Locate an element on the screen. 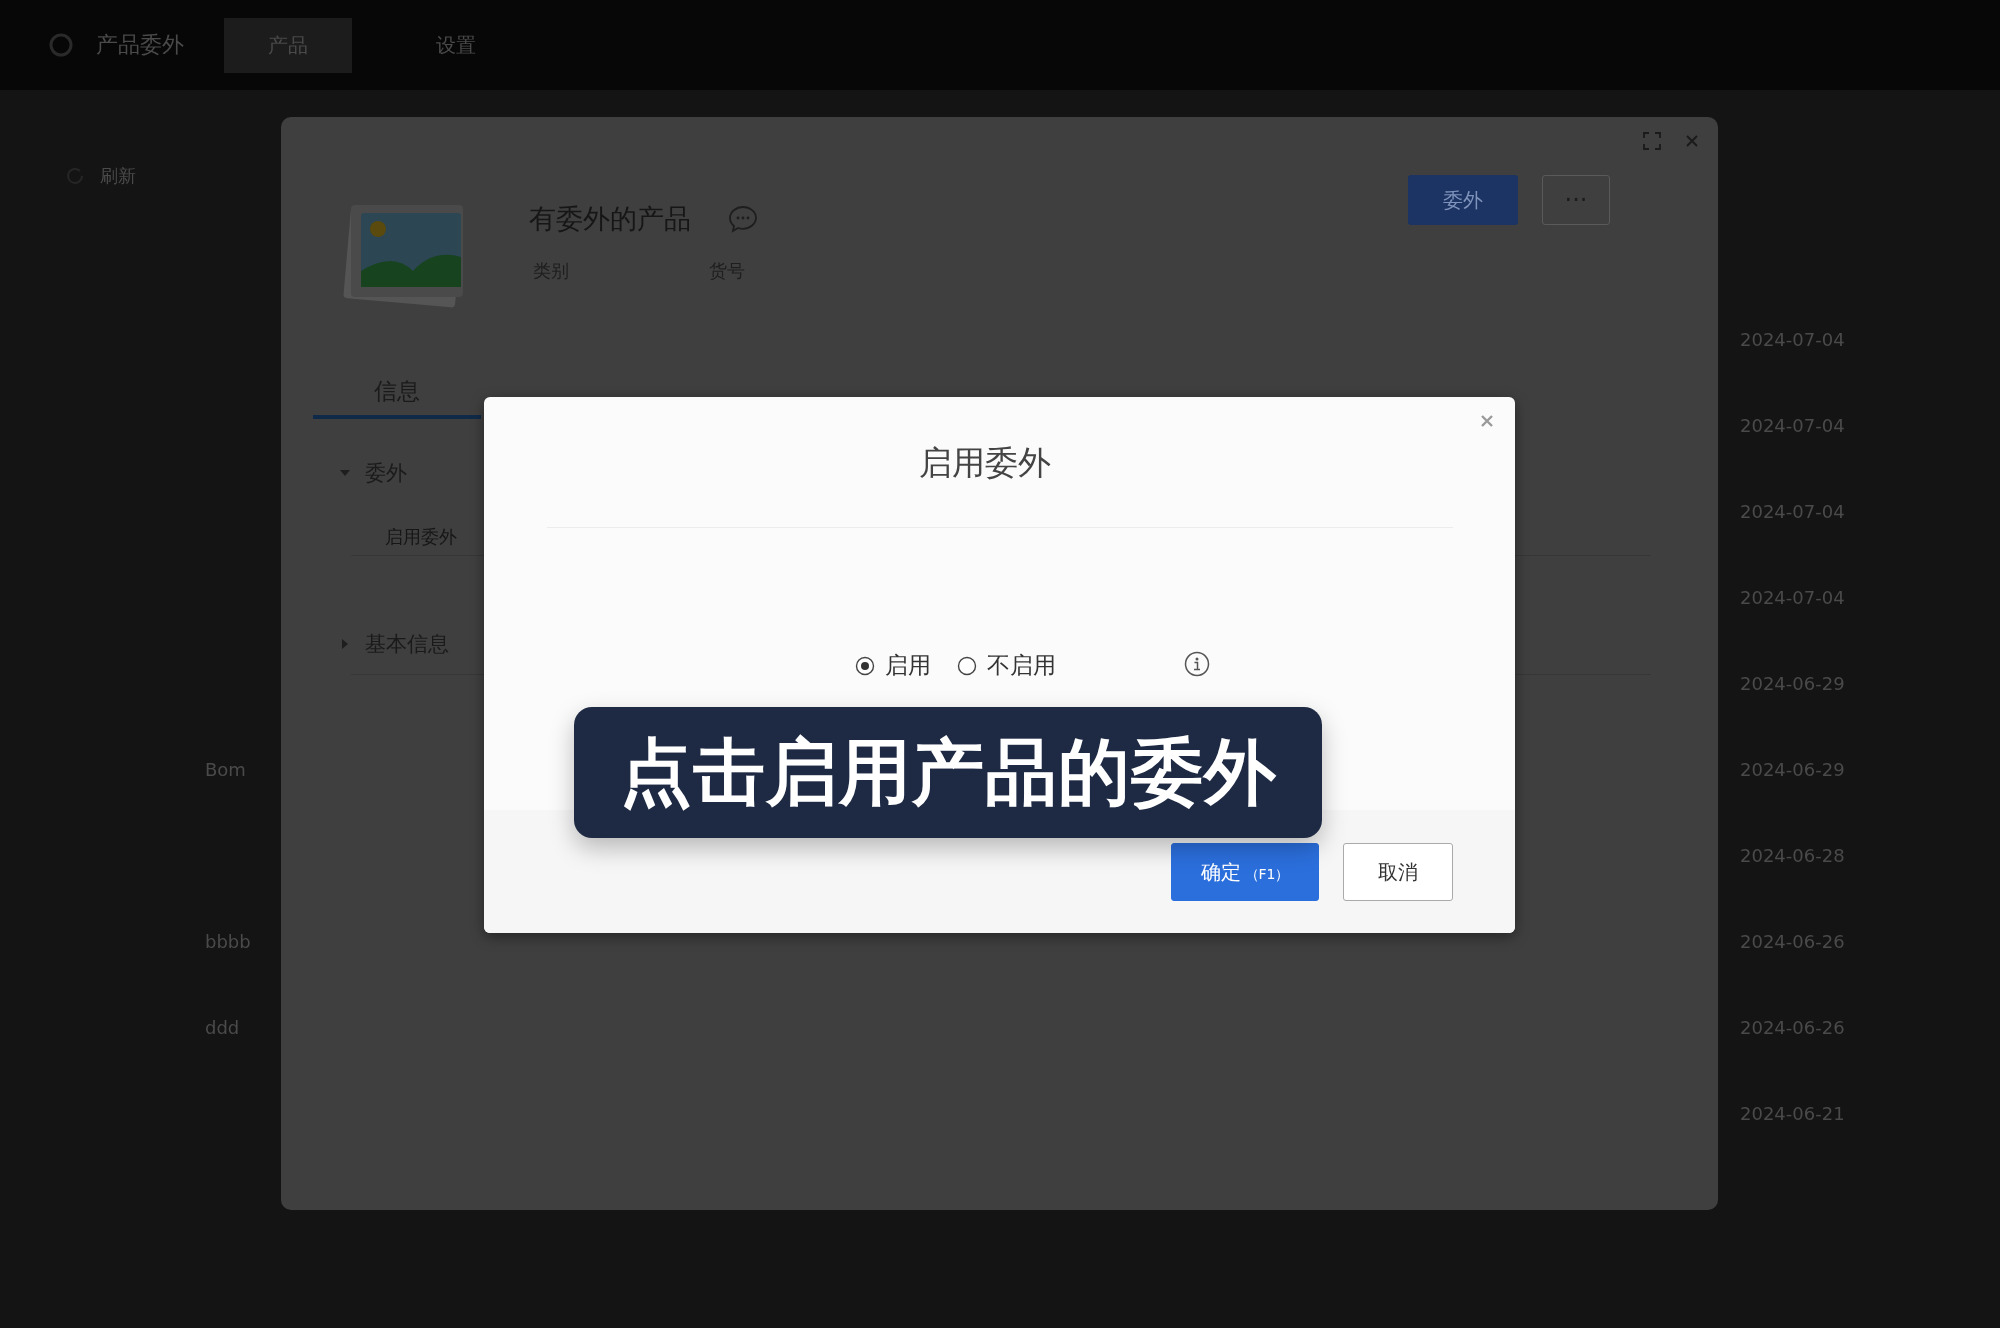  nav-tab: 设置 is located at coordinates (456, 45).